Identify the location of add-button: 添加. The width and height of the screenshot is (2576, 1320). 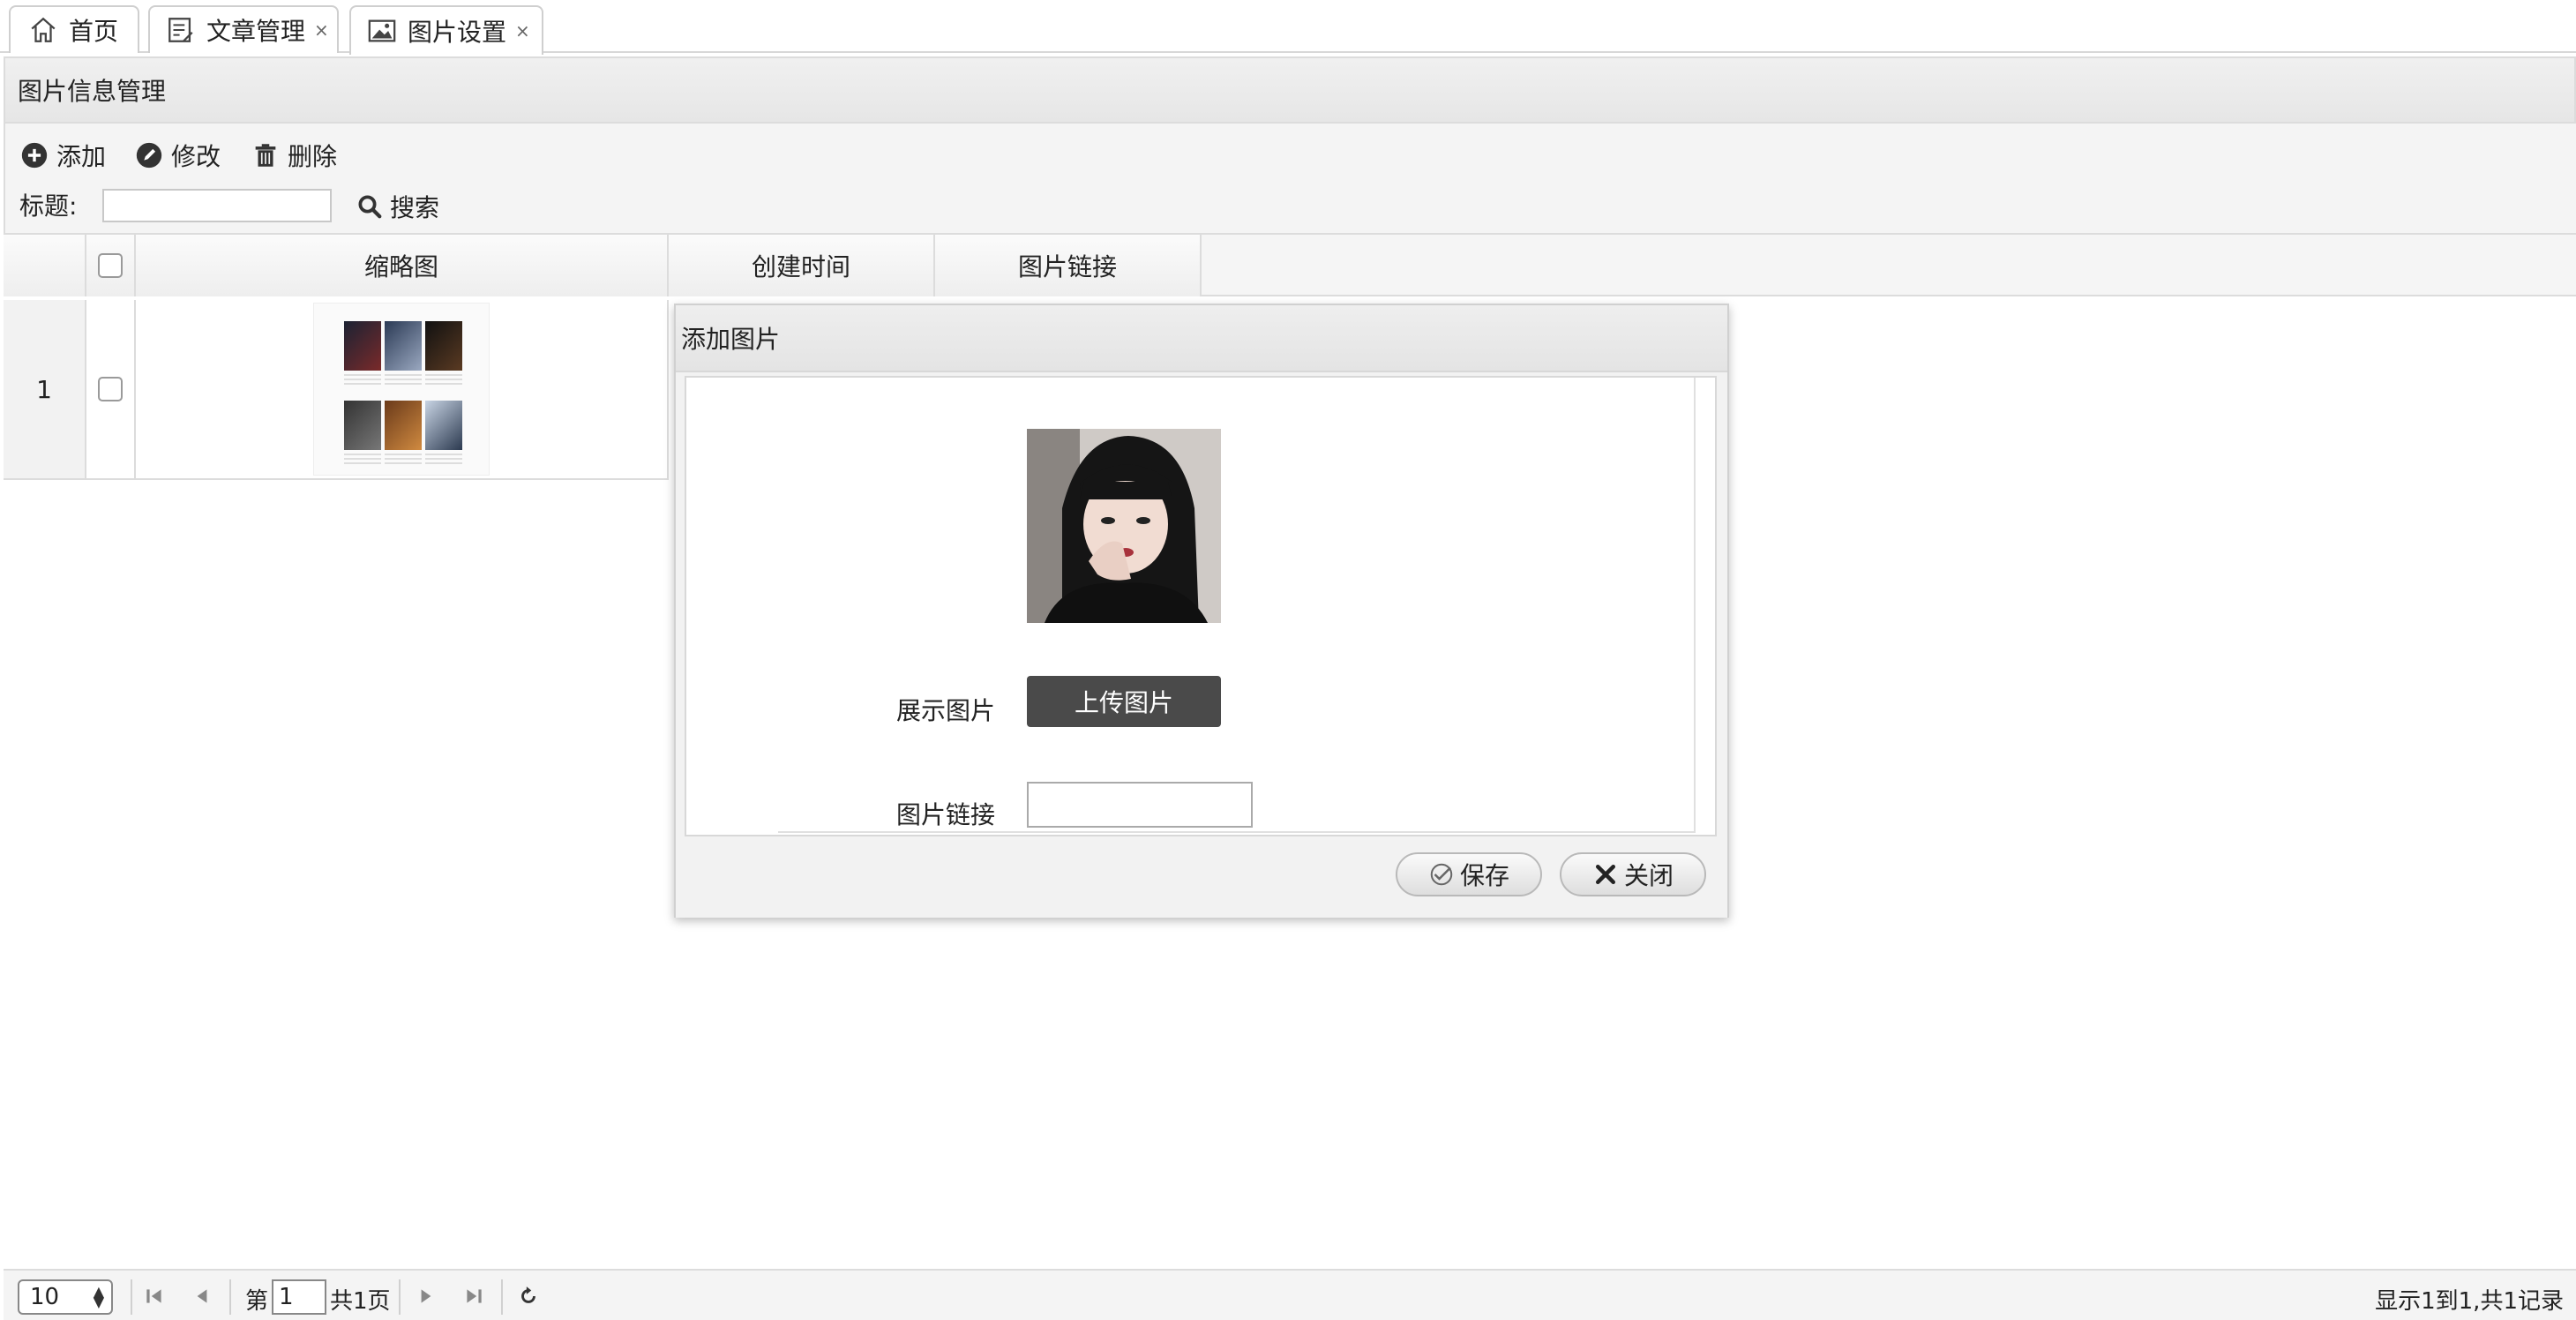
(63, 155).